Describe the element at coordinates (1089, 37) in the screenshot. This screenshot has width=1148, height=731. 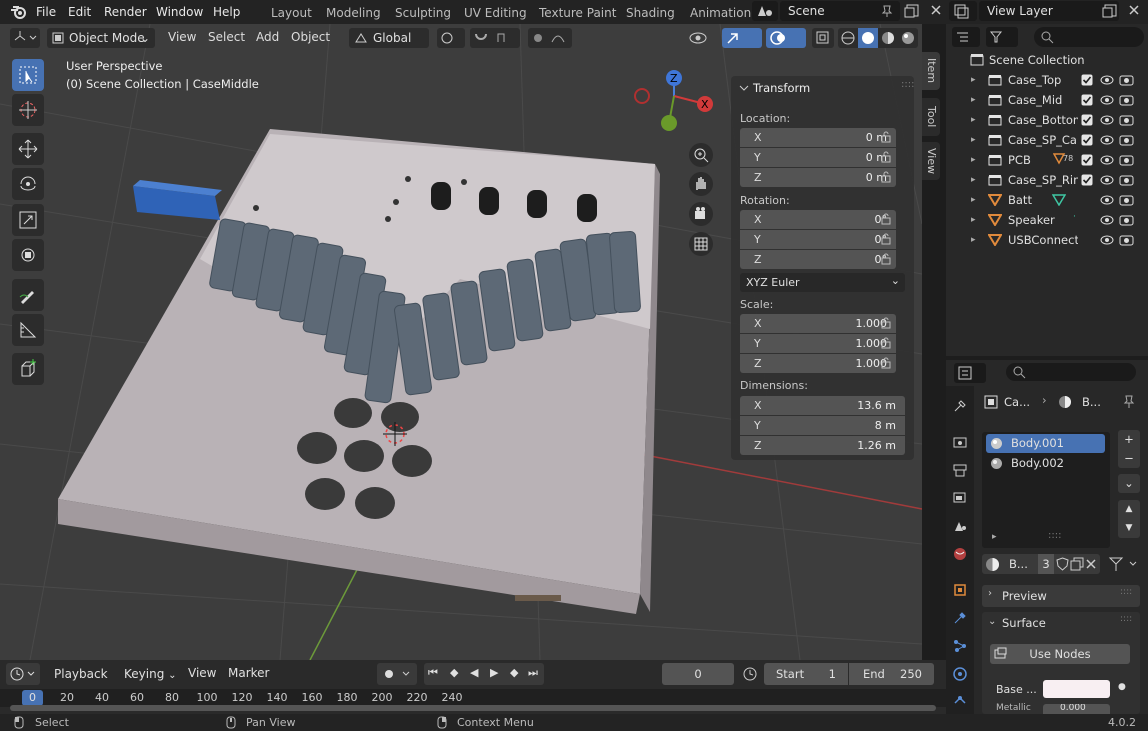
I see `outliner-search-input` at that location.